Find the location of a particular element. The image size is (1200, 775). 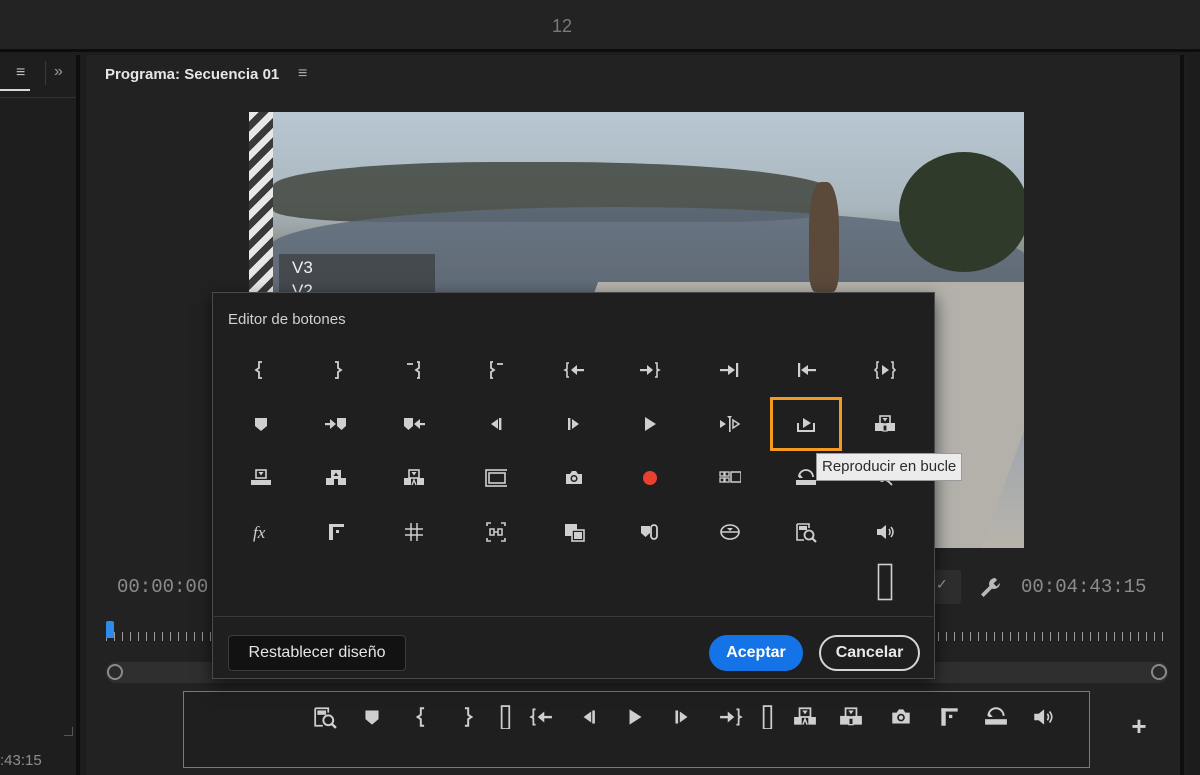

dialog-title: Editor de botones is located at coordinates (287, 319).